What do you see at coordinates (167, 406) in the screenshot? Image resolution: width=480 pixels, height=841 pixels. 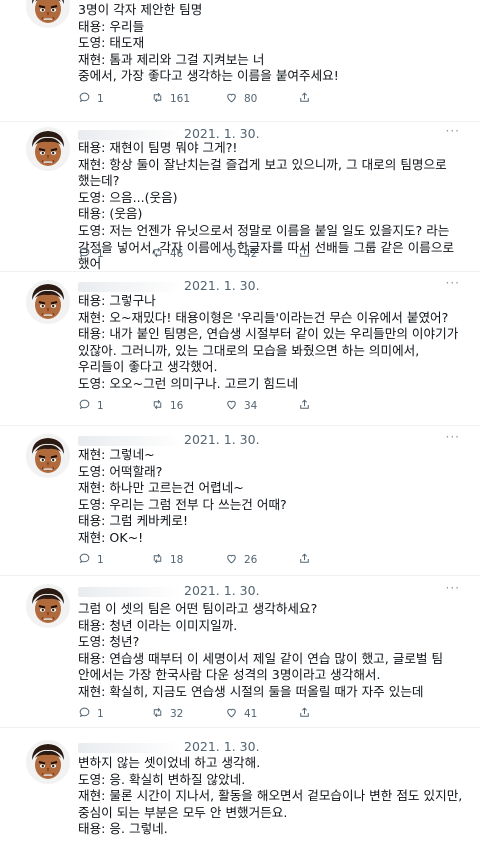 I see `retweet-button: 16` at bounding box center [167, 406].